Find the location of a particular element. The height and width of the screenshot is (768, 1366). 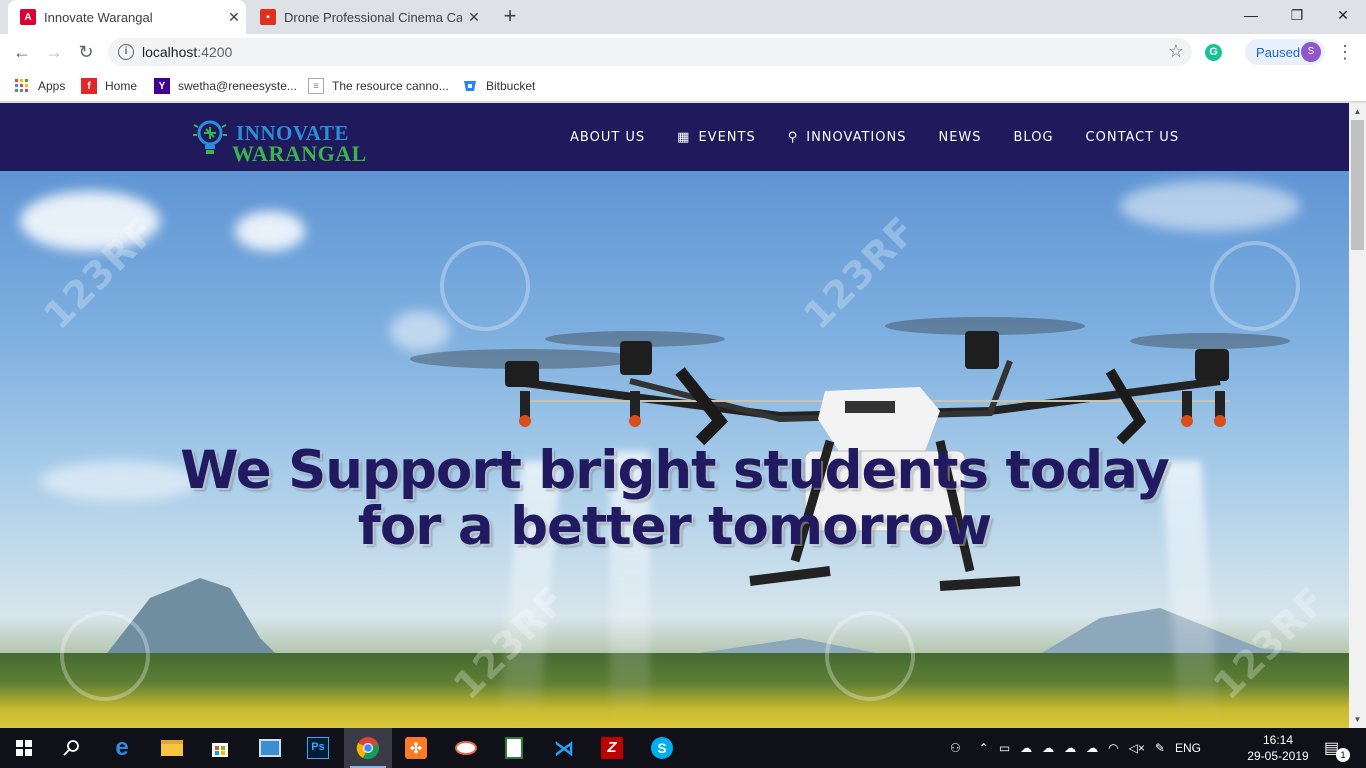

tab-title: Innovate Warangal is located at coordinates (98, 17).